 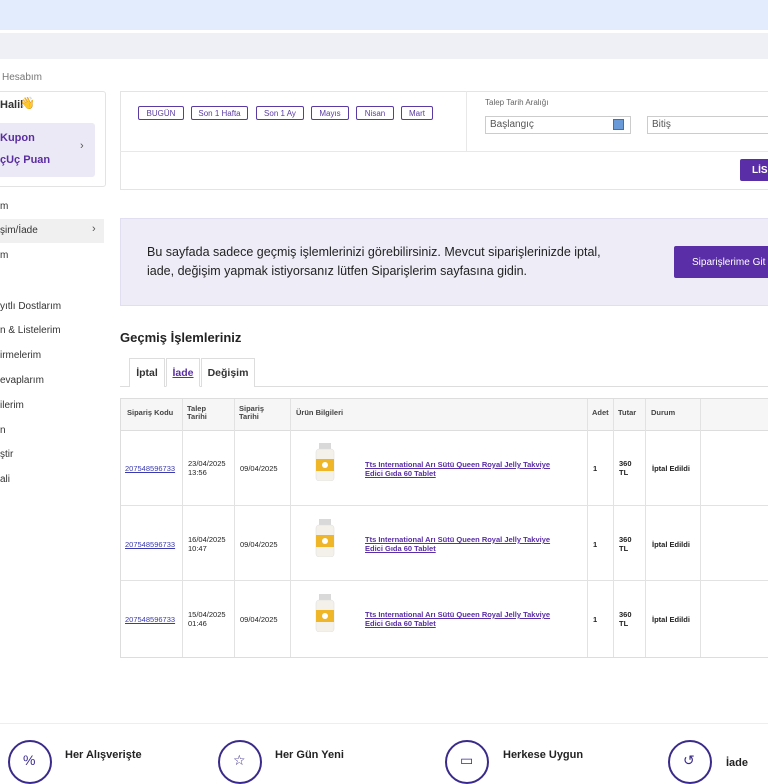 What do you see at coordinates (330, 113) in the screenshot?
I see `filter-may-button: Mayıs` at bounding box center [330, 113].